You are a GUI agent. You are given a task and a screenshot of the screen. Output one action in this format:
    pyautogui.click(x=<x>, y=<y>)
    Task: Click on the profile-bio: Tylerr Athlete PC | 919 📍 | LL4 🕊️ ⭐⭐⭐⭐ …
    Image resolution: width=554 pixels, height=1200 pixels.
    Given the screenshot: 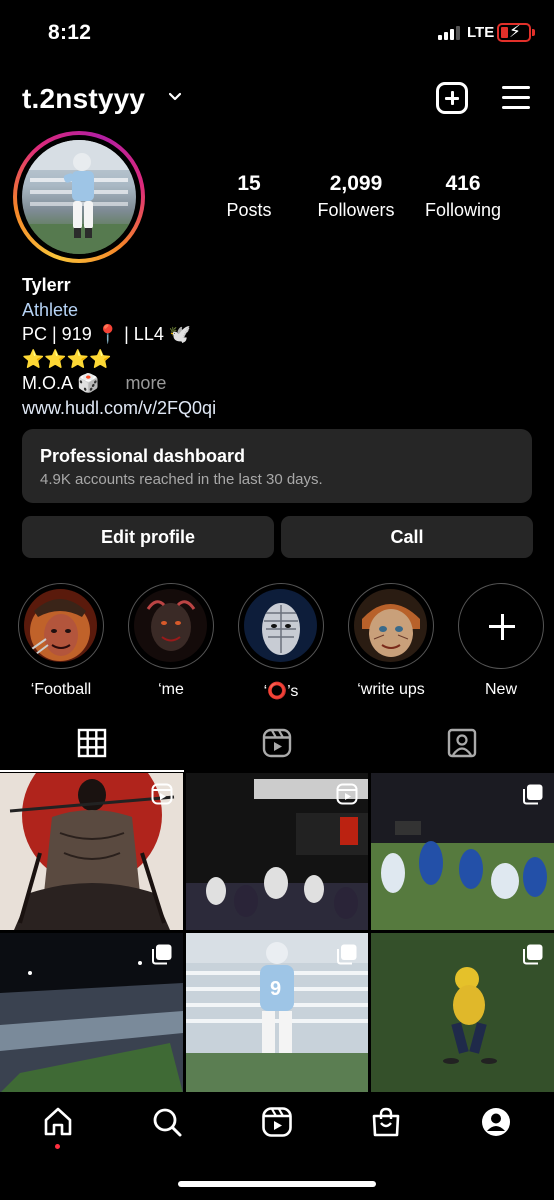 What is the action you would take?
    pyautogui.click(x=119, y=346)
    